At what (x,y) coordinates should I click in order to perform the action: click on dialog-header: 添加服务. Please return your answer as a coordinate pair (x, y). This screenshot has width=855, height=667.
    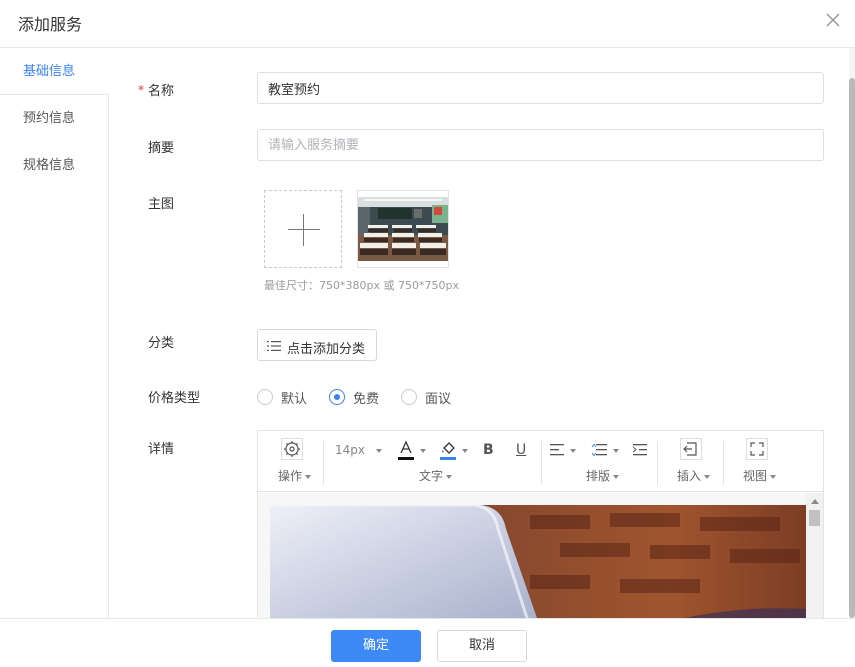
    Looking at the image, I should click on (427, 24).